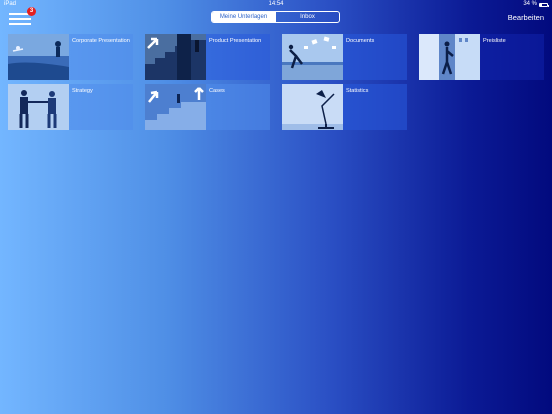 Image resolution: width=552 pixels, height=414 pixels. Describe the element at coordinates (526, 17) in the screenshot. I see `edit-button: Bearbeiten` at that location.